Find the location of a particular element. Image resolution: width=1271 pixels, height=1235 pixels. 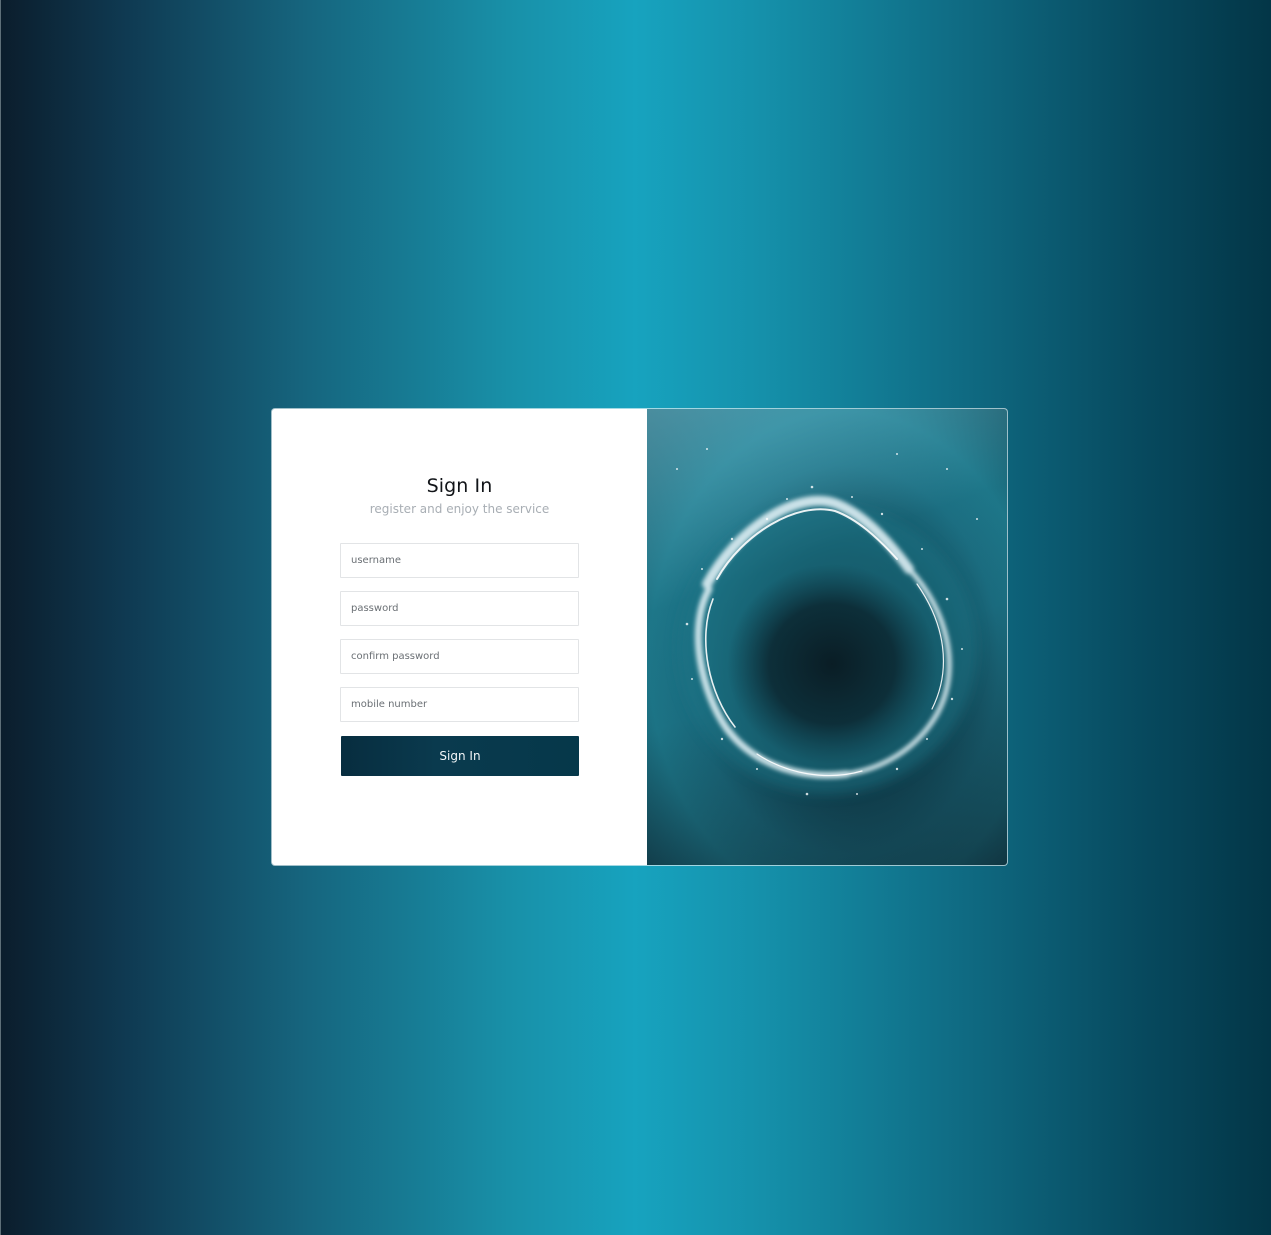

page-title: Sign In is located at coordinates (459, 486).